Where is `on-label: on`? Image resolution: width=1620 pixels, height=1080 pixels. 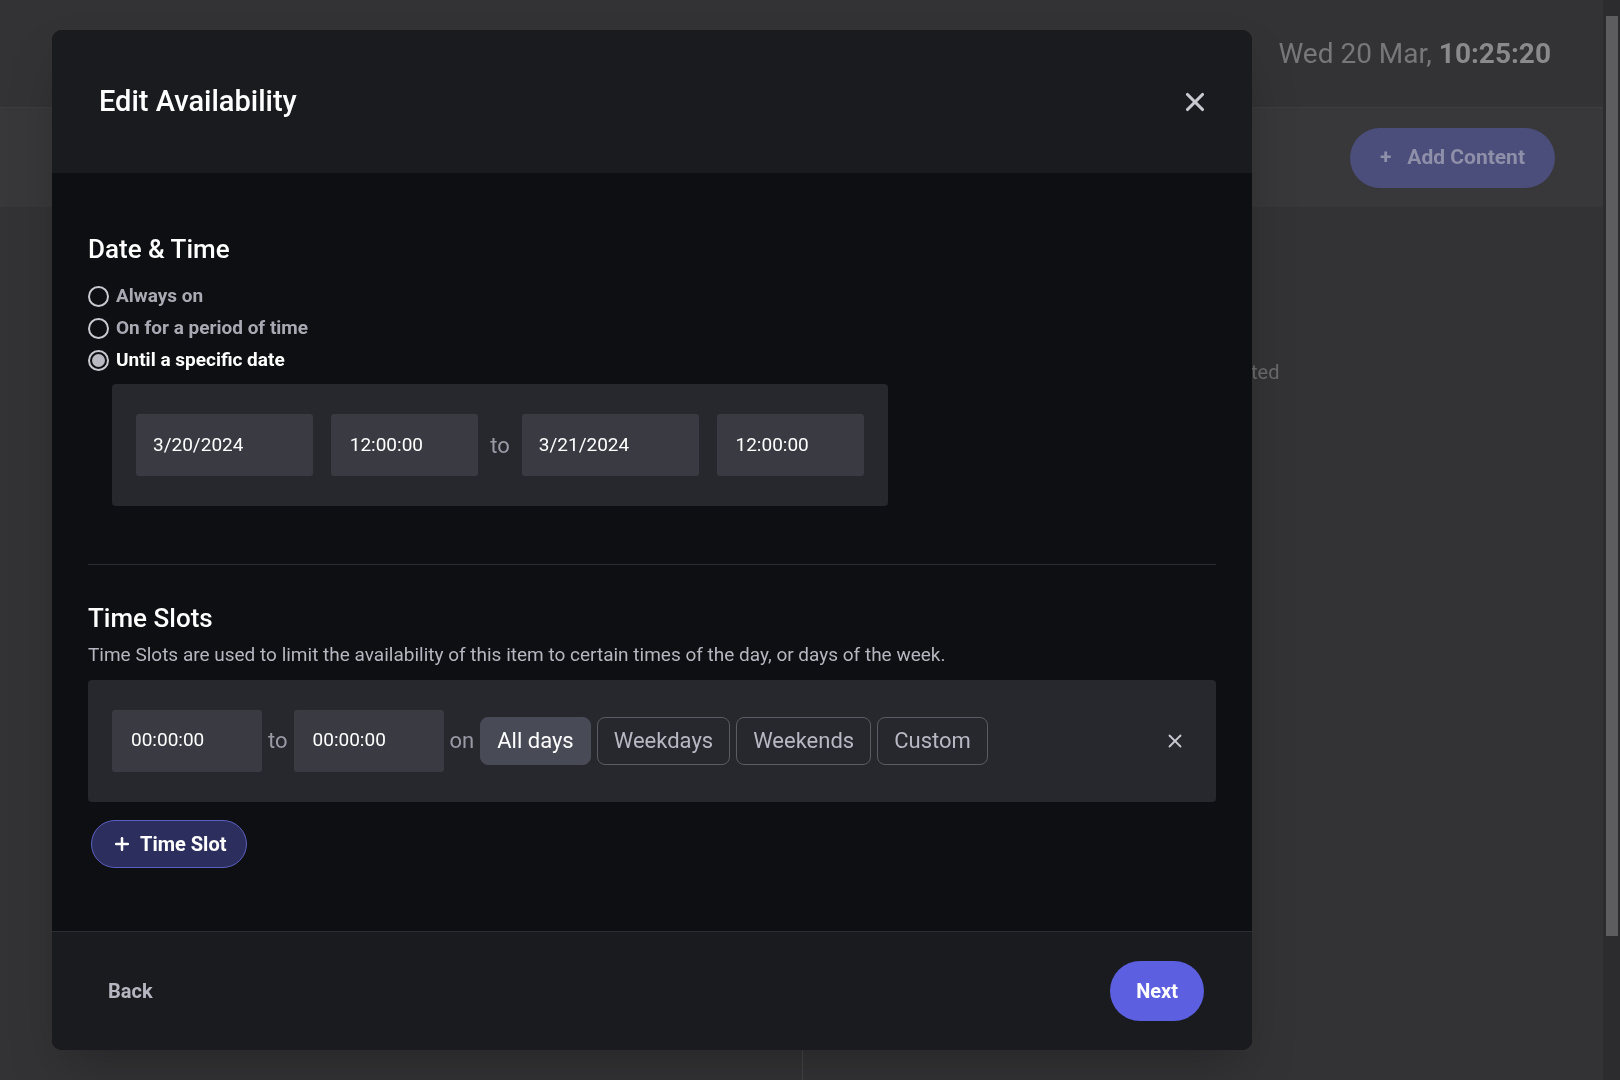 on-label: on is located at coordinates (462, 741).